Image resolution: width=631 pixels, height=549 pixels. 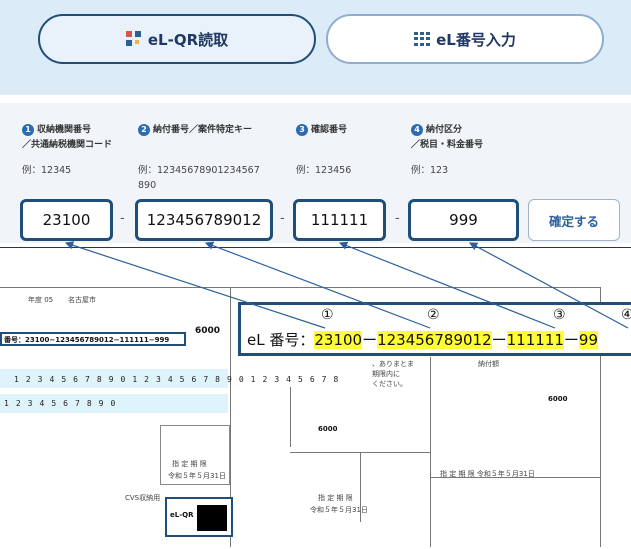 I want to click on field-3-heading: 3 確認番号, so click(x=321, y=130).